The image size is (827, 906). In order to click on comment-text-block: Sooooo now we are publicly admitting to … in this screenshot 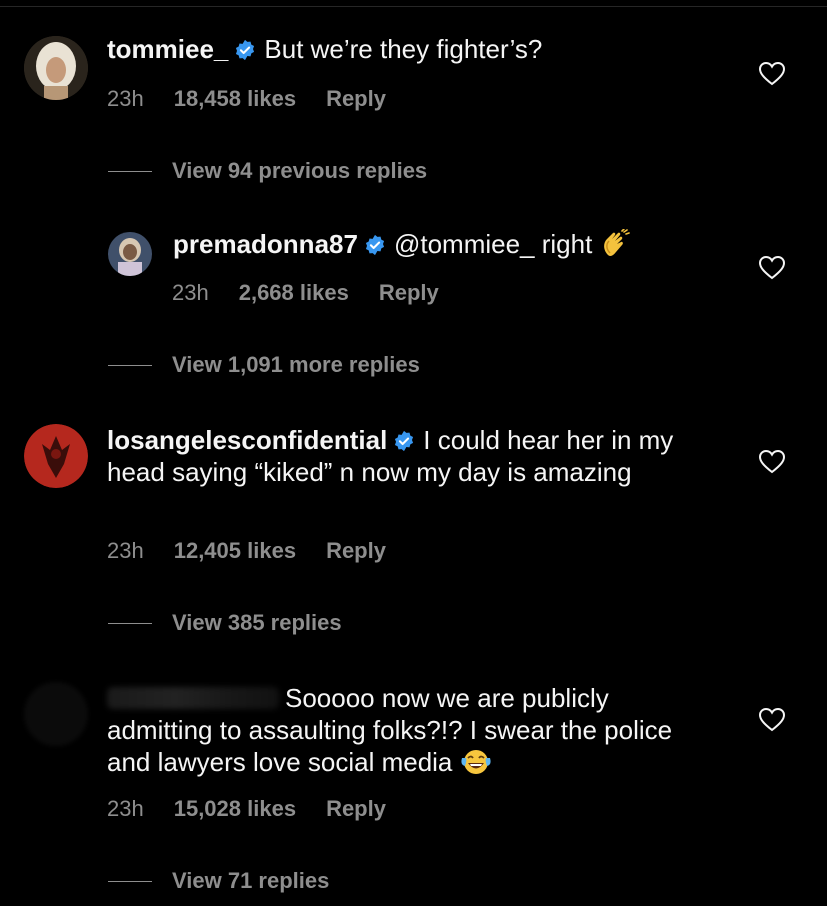, I will do `click(407, 730)`.